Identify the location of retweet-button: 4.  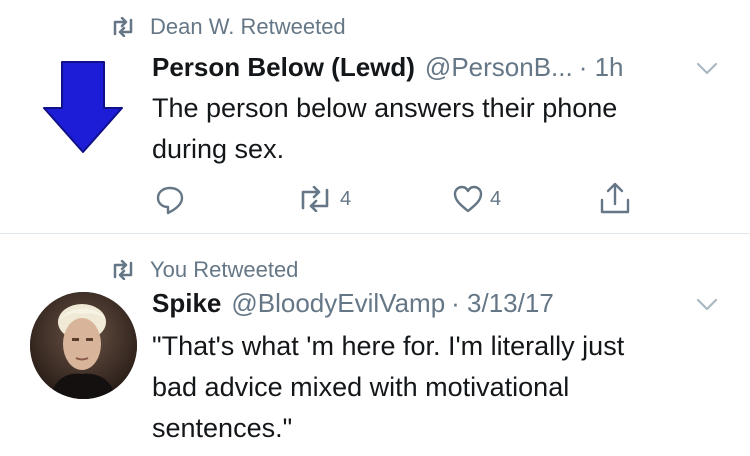
(323, 199).